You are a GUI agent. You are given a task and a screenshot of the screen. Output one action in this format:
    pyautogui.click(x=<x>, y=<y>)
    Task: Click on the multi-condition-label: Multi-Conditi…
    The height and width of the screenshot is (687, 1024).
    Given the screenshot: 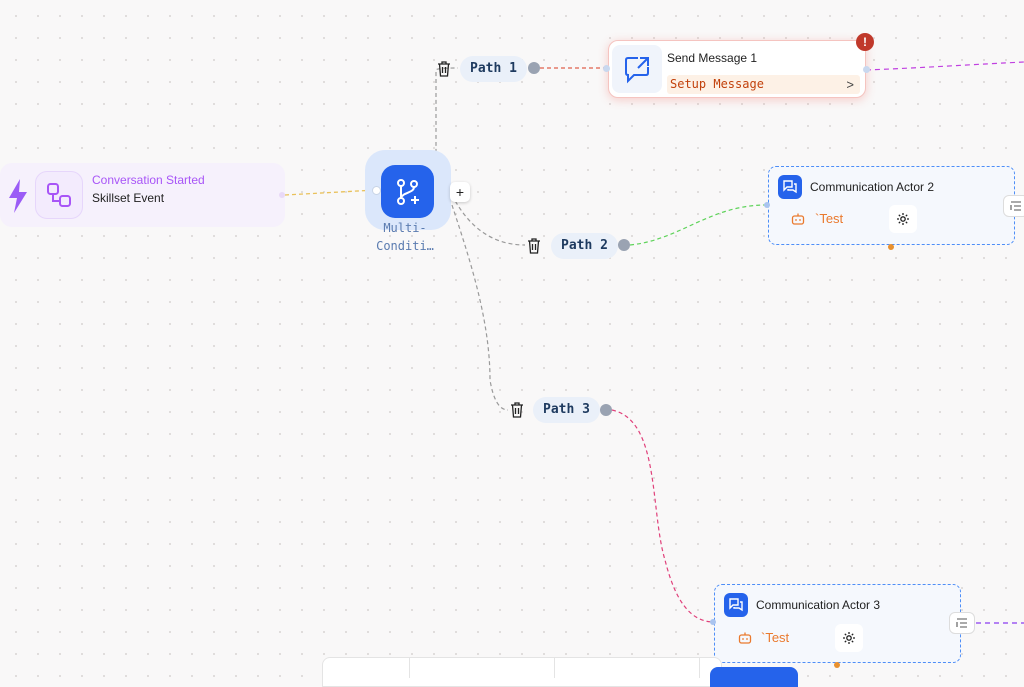 What is the action you would take?
    pyautogui.click(x=405, y=237)
    